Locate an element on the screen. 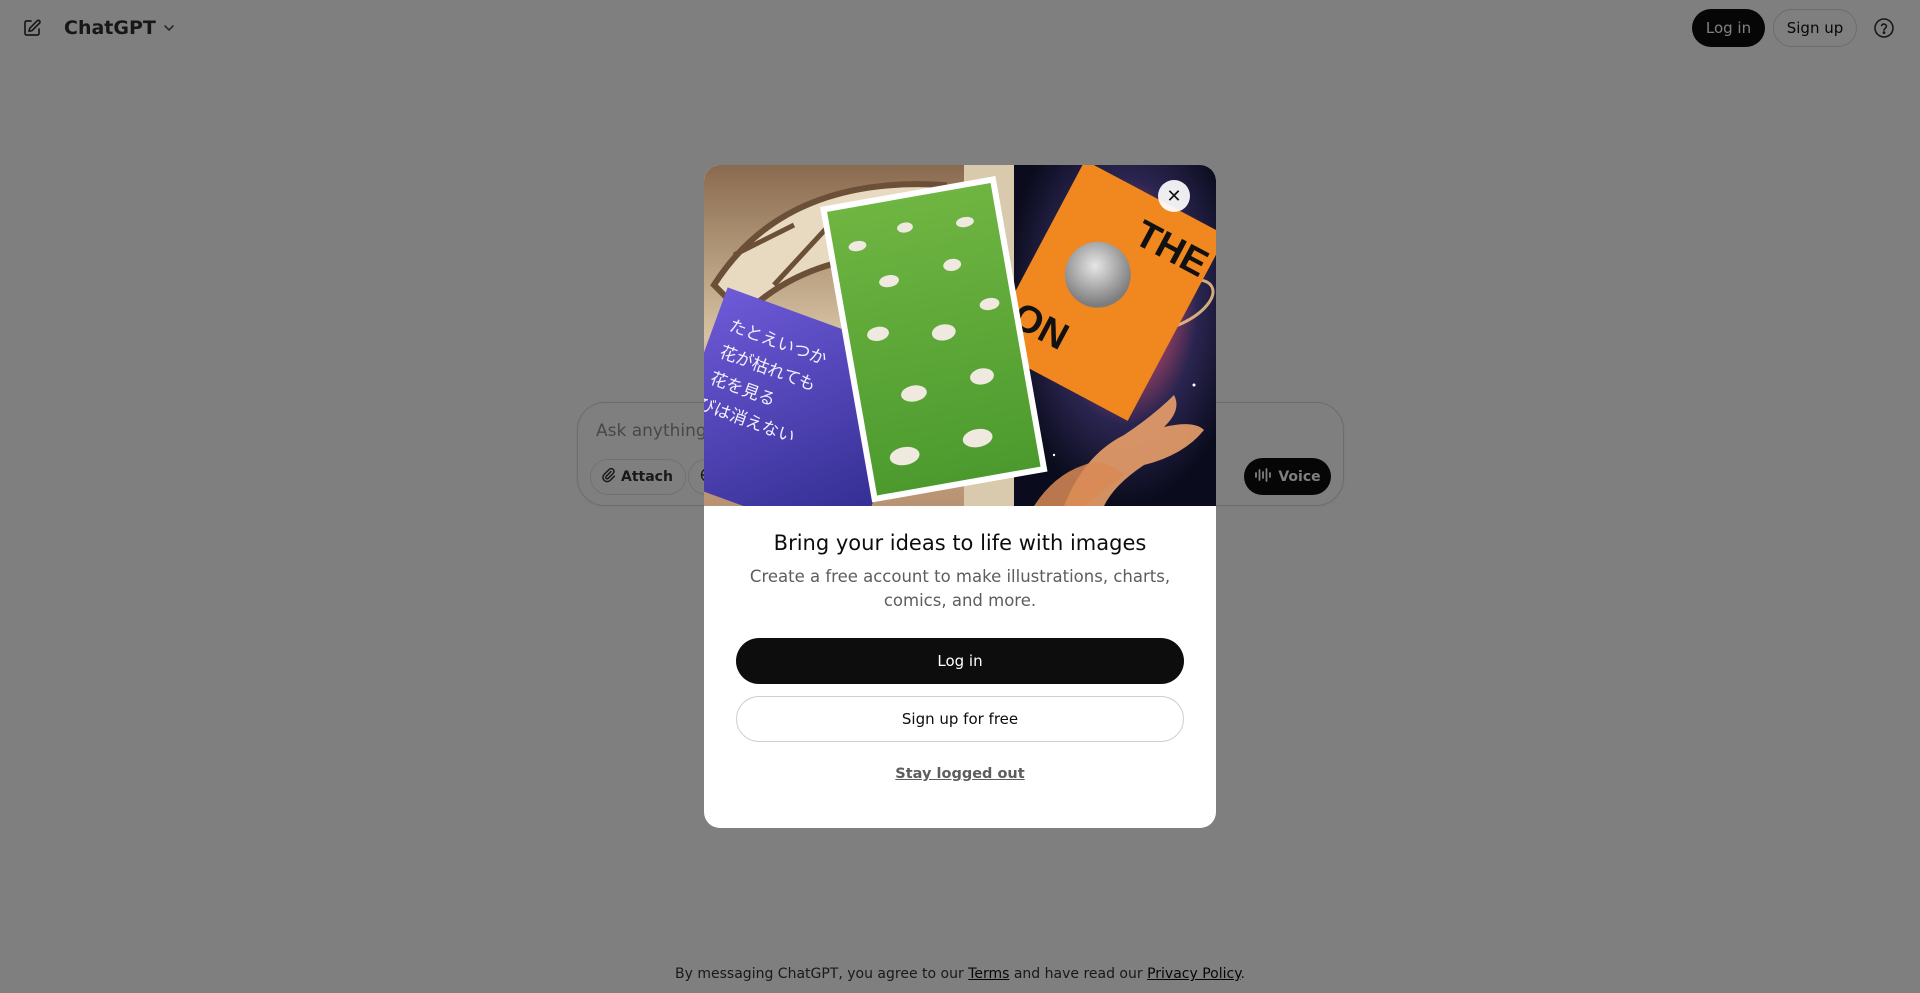  modal-signup-button: Sign up for free is located at coordinates (960, 719).